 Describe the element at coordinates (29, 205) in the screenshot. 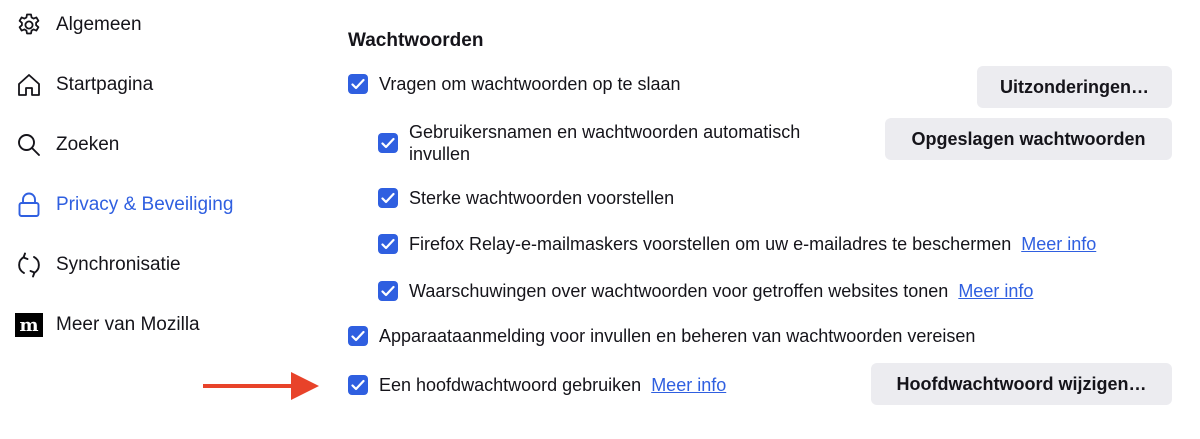

I see `lock-icon` at that location.